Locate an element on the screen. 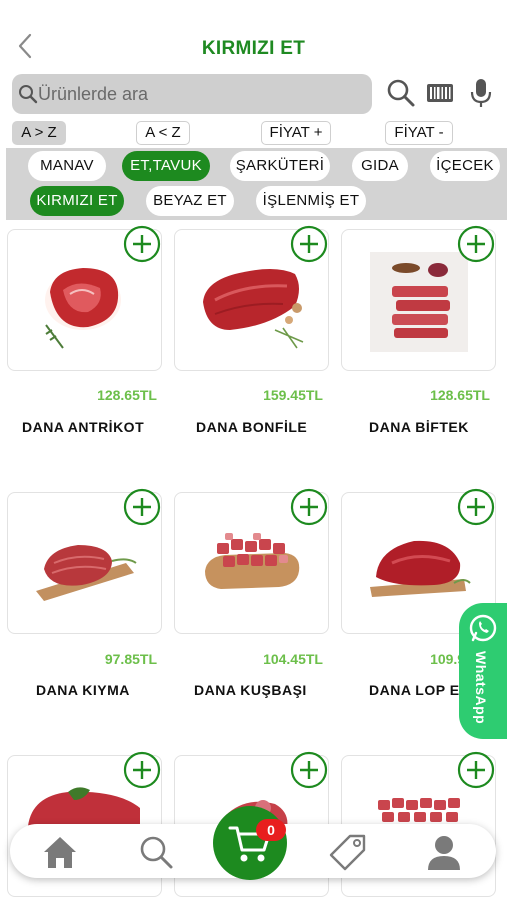  product-name: DANA KUŞBAŞI is located at coordinates (250, 690).